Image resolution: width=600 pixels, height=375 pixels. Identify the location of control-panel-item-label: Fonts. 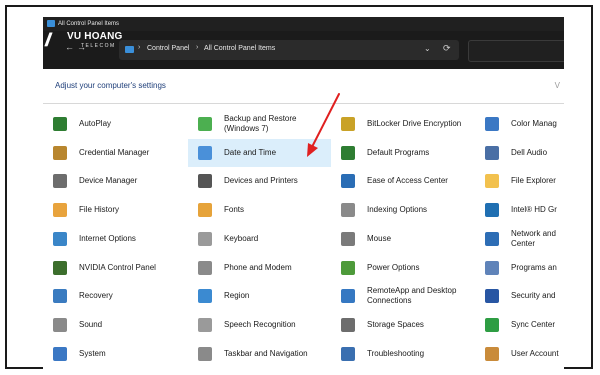
(234, 210).